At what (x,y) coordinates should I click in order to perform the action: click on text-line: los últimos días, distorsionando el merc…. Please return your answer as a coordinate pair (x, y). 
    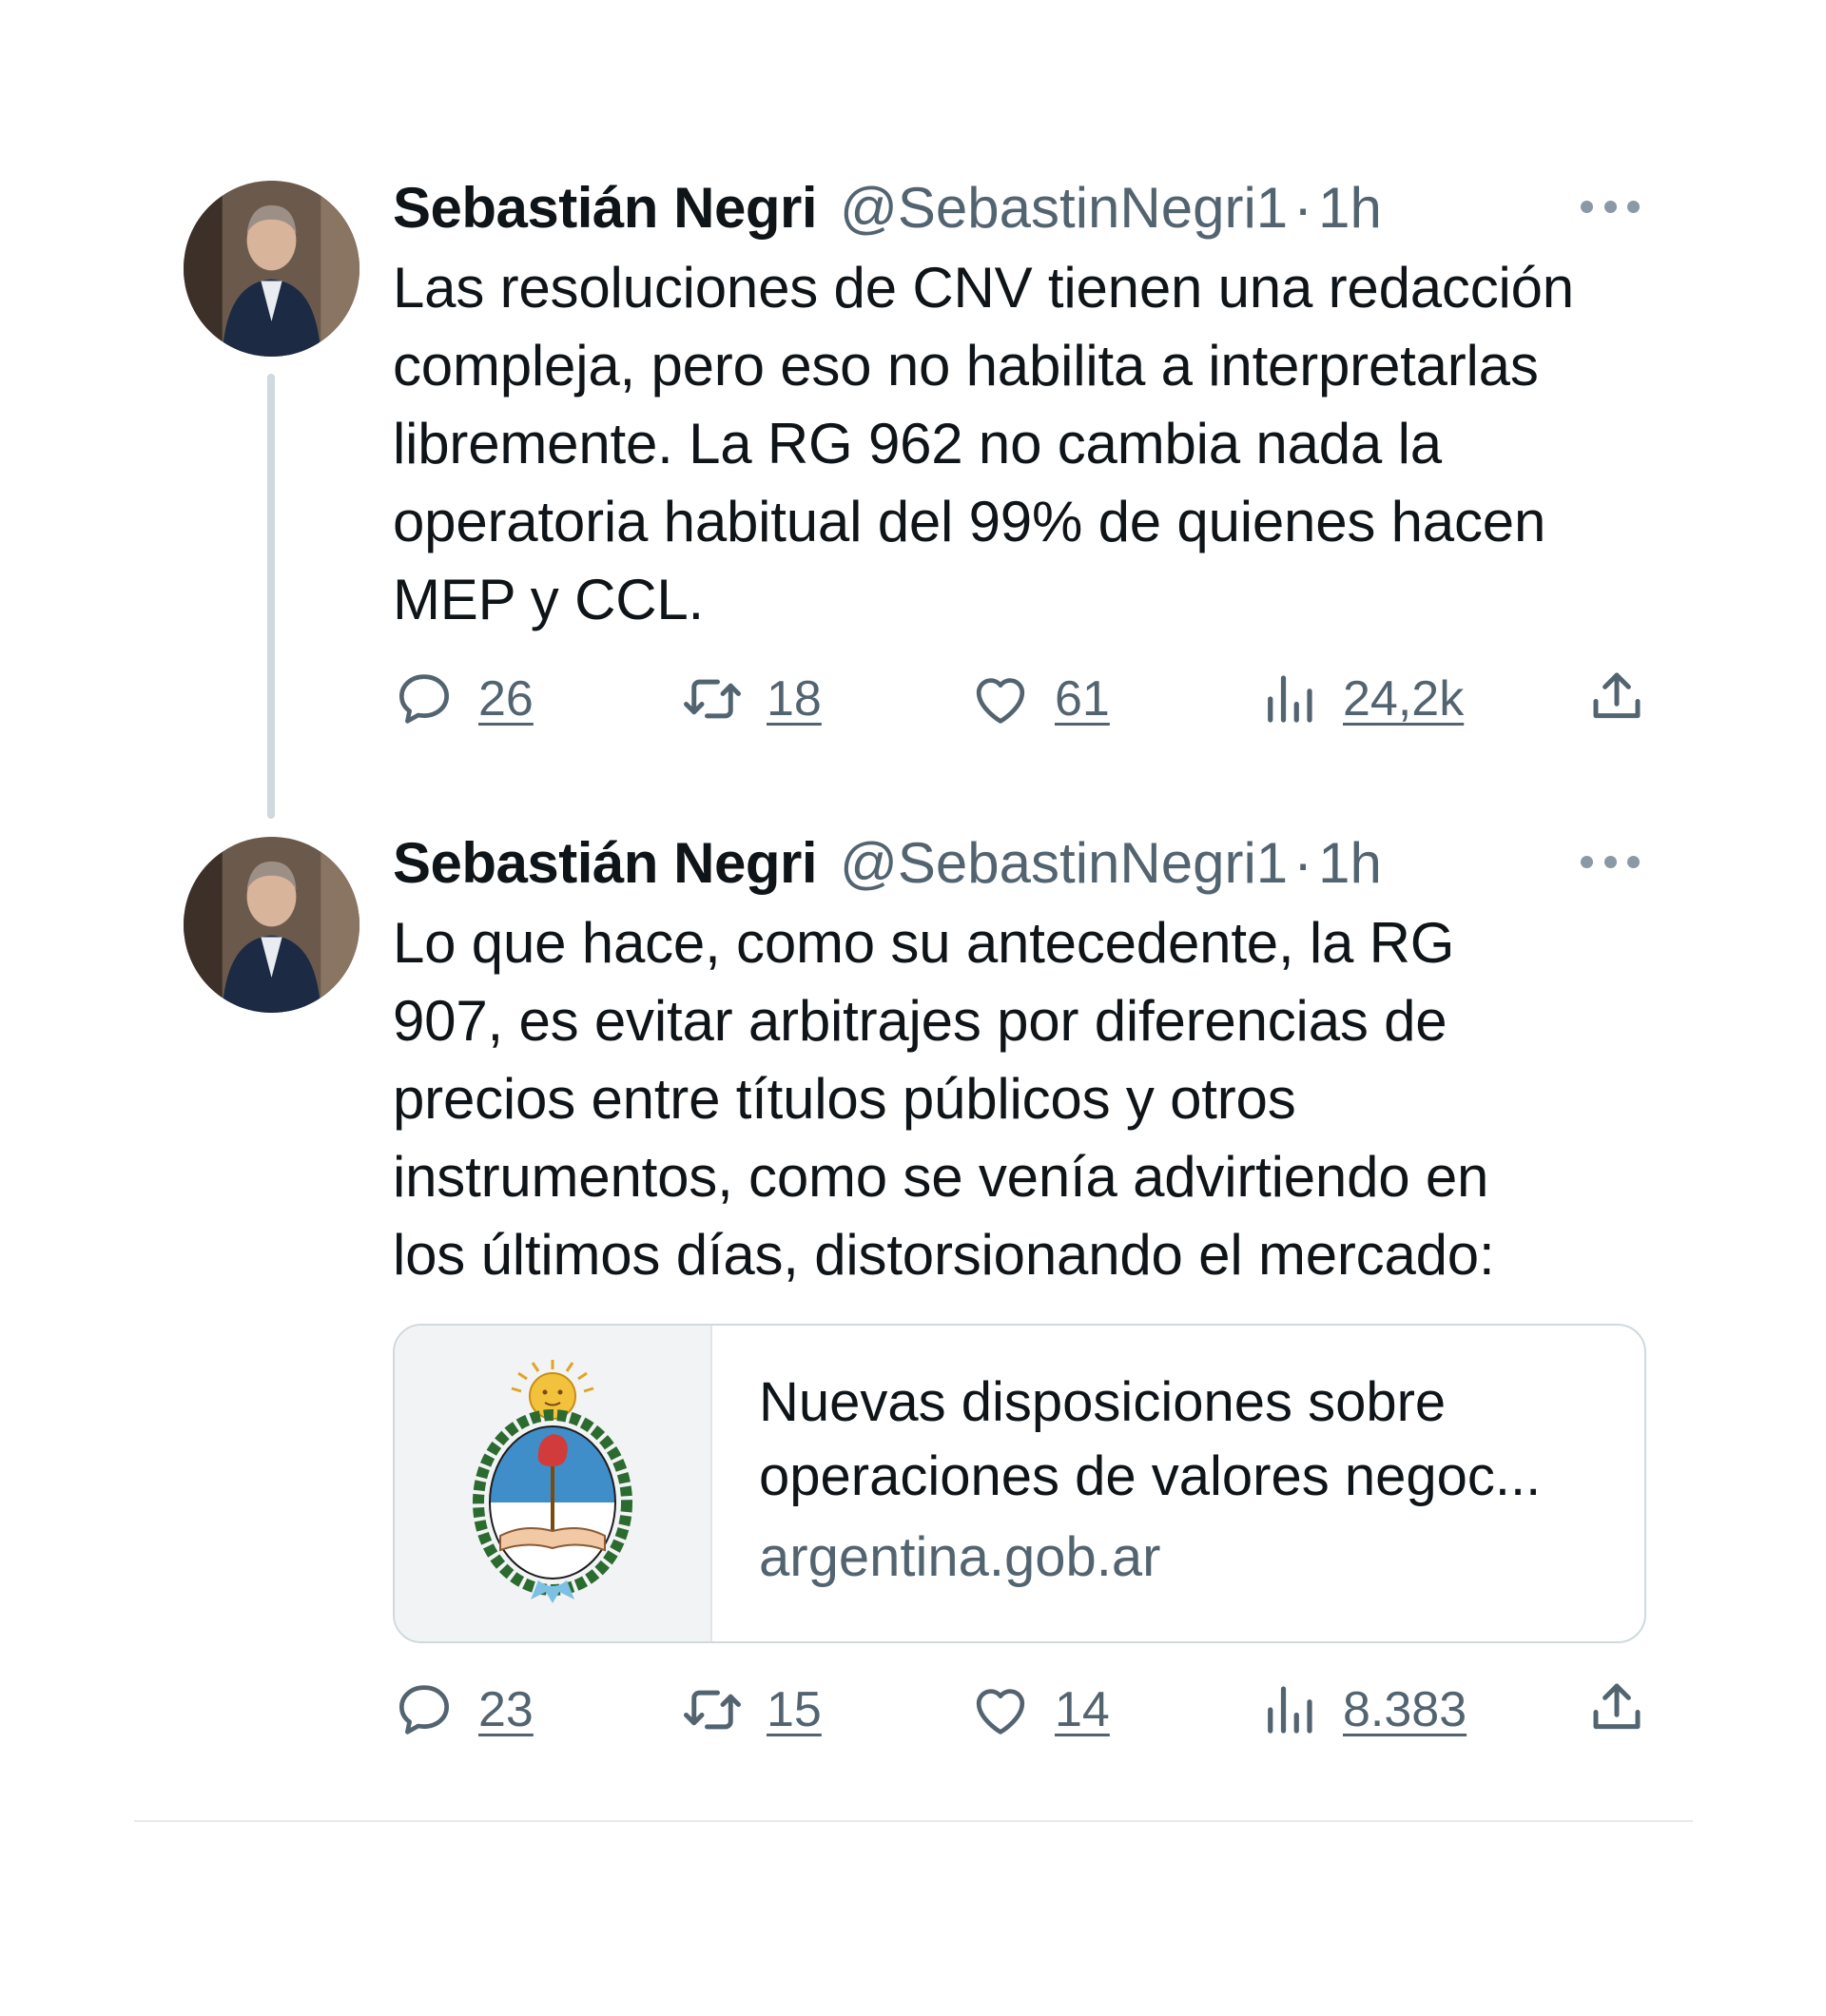
    Looking at the image, I should click on (944, 1255).